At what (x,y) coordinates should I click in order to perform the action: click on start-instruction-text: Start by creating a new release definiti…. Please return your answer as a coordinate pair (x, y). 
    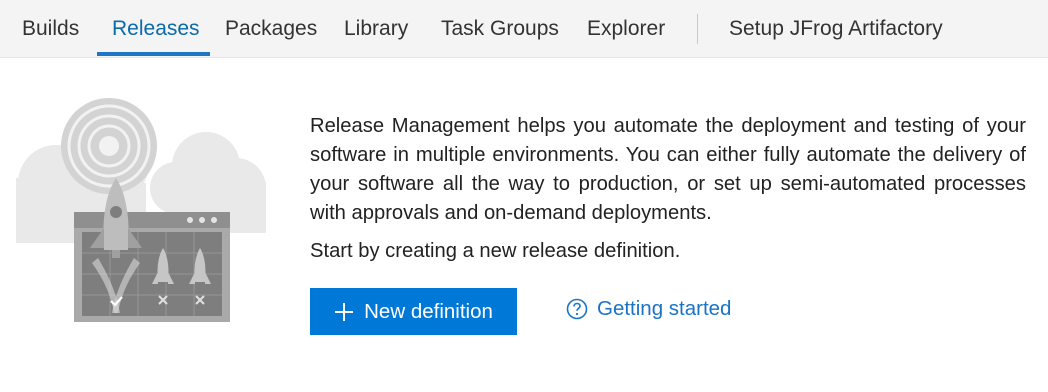
    Looking at the image, I should click on (495, 251).